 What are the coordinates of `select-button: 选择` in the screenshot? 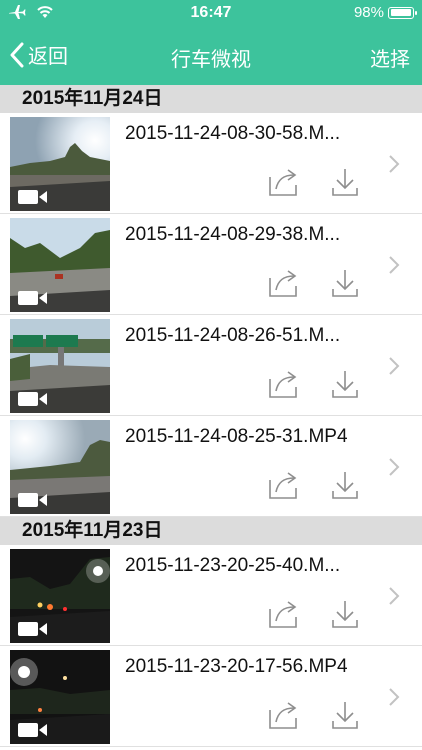 It's located at (390, 57).